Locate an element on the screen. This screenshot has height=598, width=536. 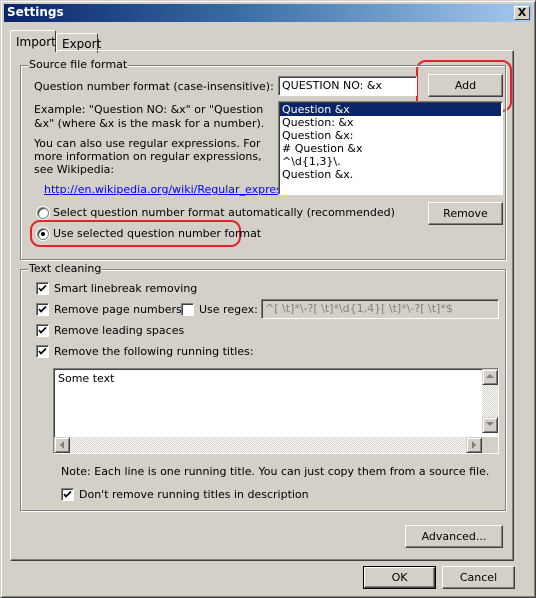
tab-import-label: Import is located at coordinates (36, 42).